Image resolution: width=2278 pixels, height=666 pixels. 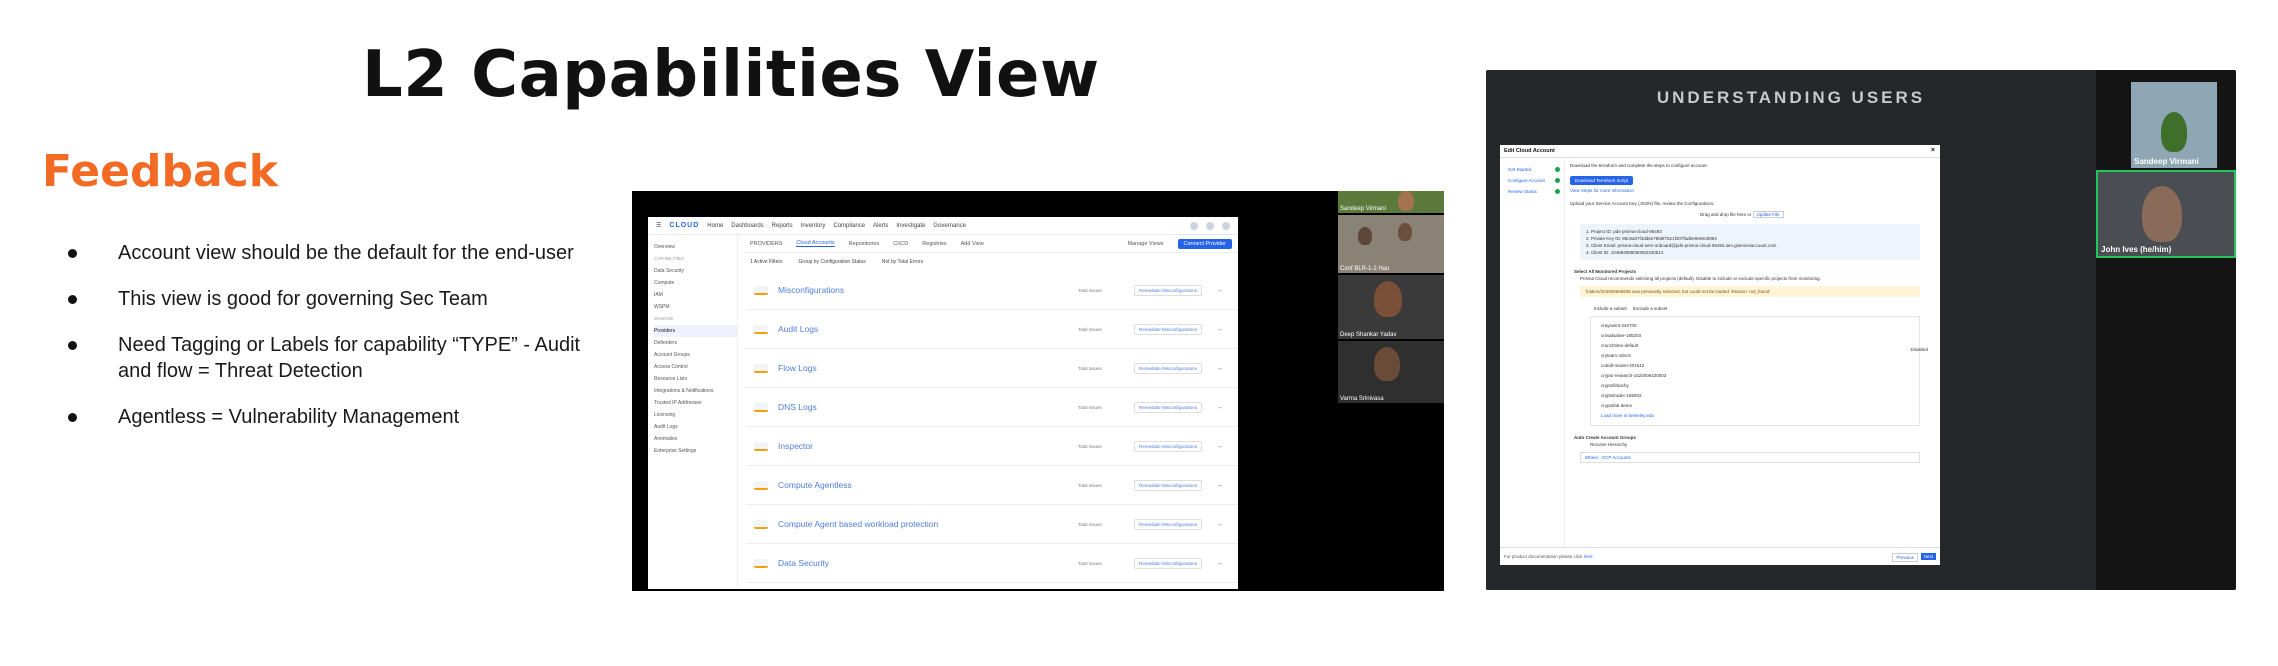 What do you see at coordinates (1755, 336) in the screenshot?
I see `project-item: crowdsalive-185203` at bounding box center [1755, 336].